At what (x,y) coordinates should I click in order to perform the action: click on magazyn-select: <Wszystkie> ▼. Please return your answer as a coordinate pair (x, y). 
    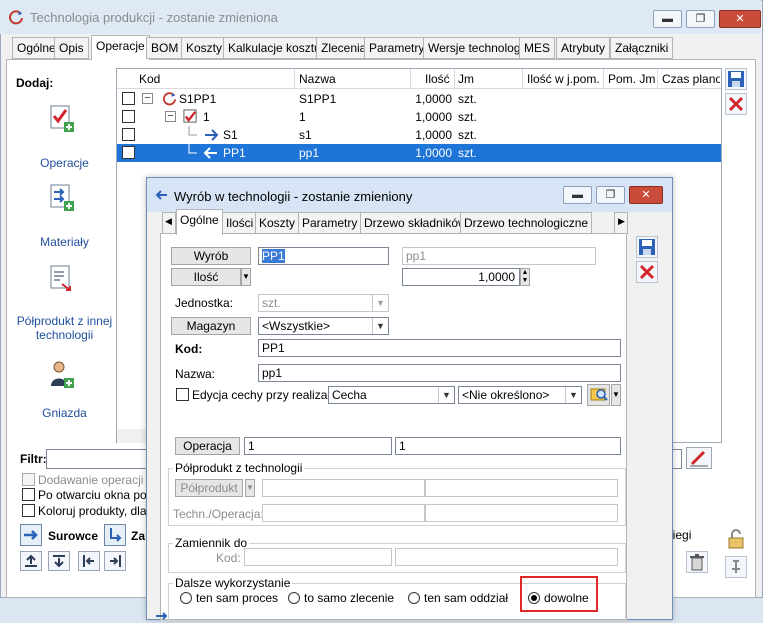
    Looking at the image, I should click on (323, 326).